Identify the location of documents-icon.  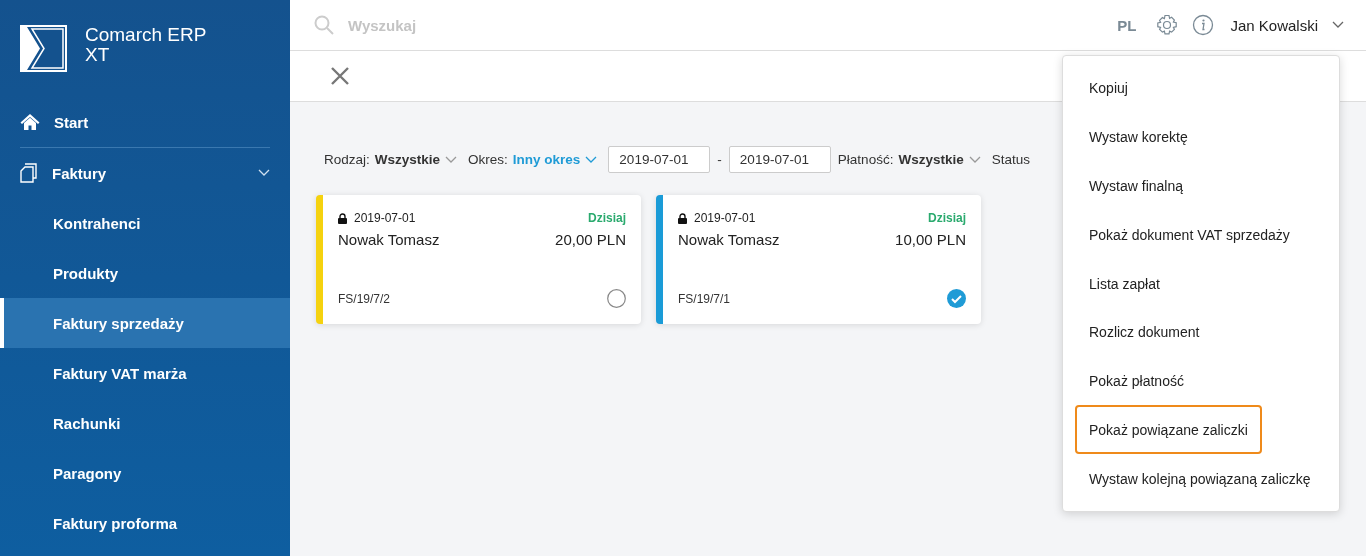
(29, 173).